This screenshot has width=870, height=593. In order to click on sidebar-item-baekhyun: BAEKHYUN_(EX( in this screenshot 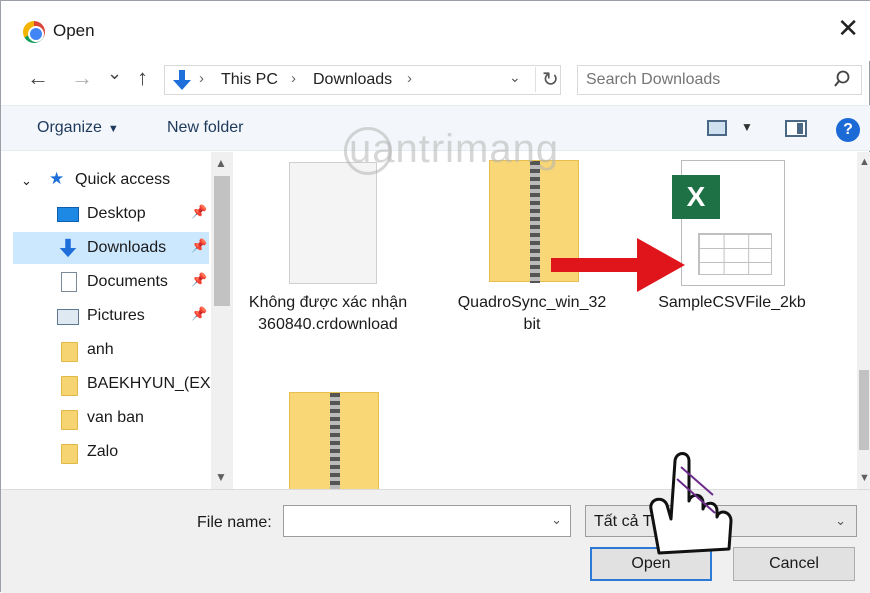, I will do `click(114, 384)`.